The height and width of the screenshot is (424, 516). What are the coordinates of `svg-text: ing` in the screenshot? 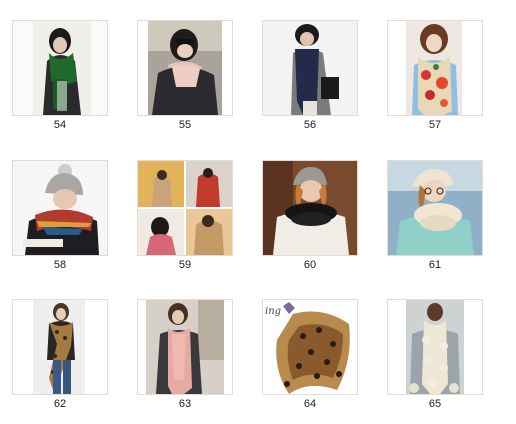 It's located at (273, 311).